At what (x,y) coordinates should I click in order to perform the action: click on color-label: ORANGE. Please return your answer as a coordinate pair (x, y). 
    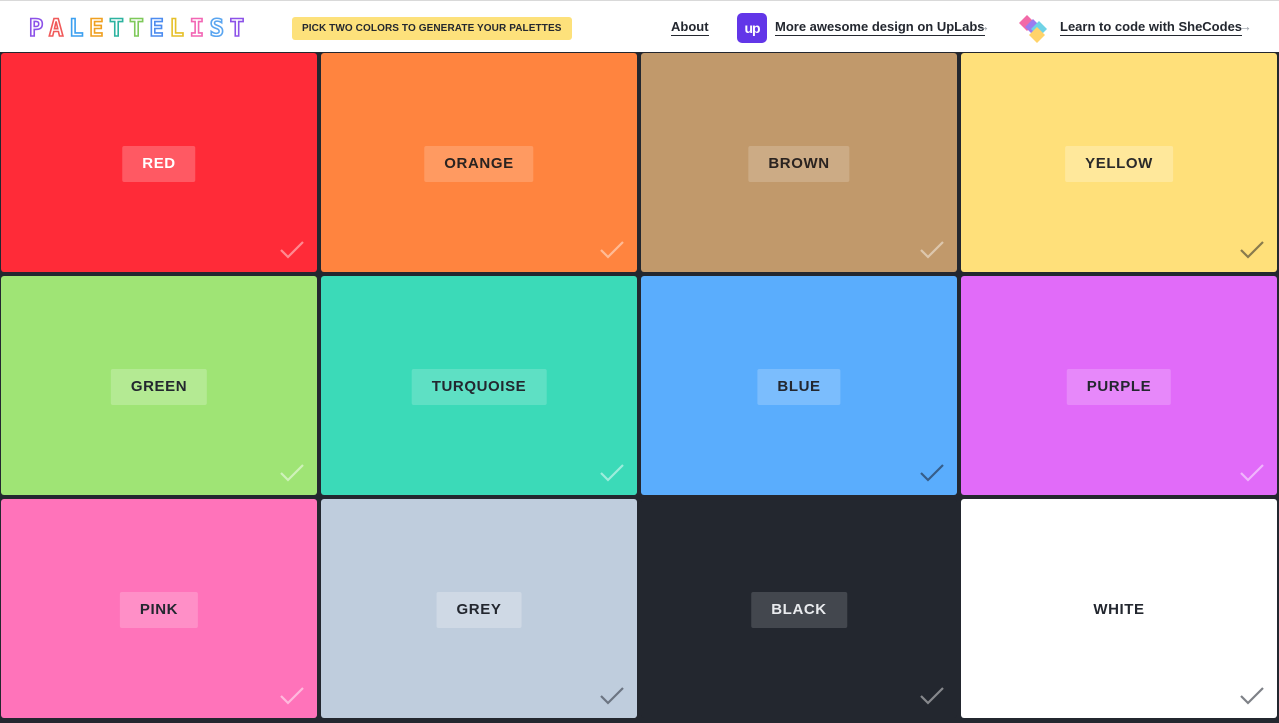
    Looking at the image, I should click on (479, 164).